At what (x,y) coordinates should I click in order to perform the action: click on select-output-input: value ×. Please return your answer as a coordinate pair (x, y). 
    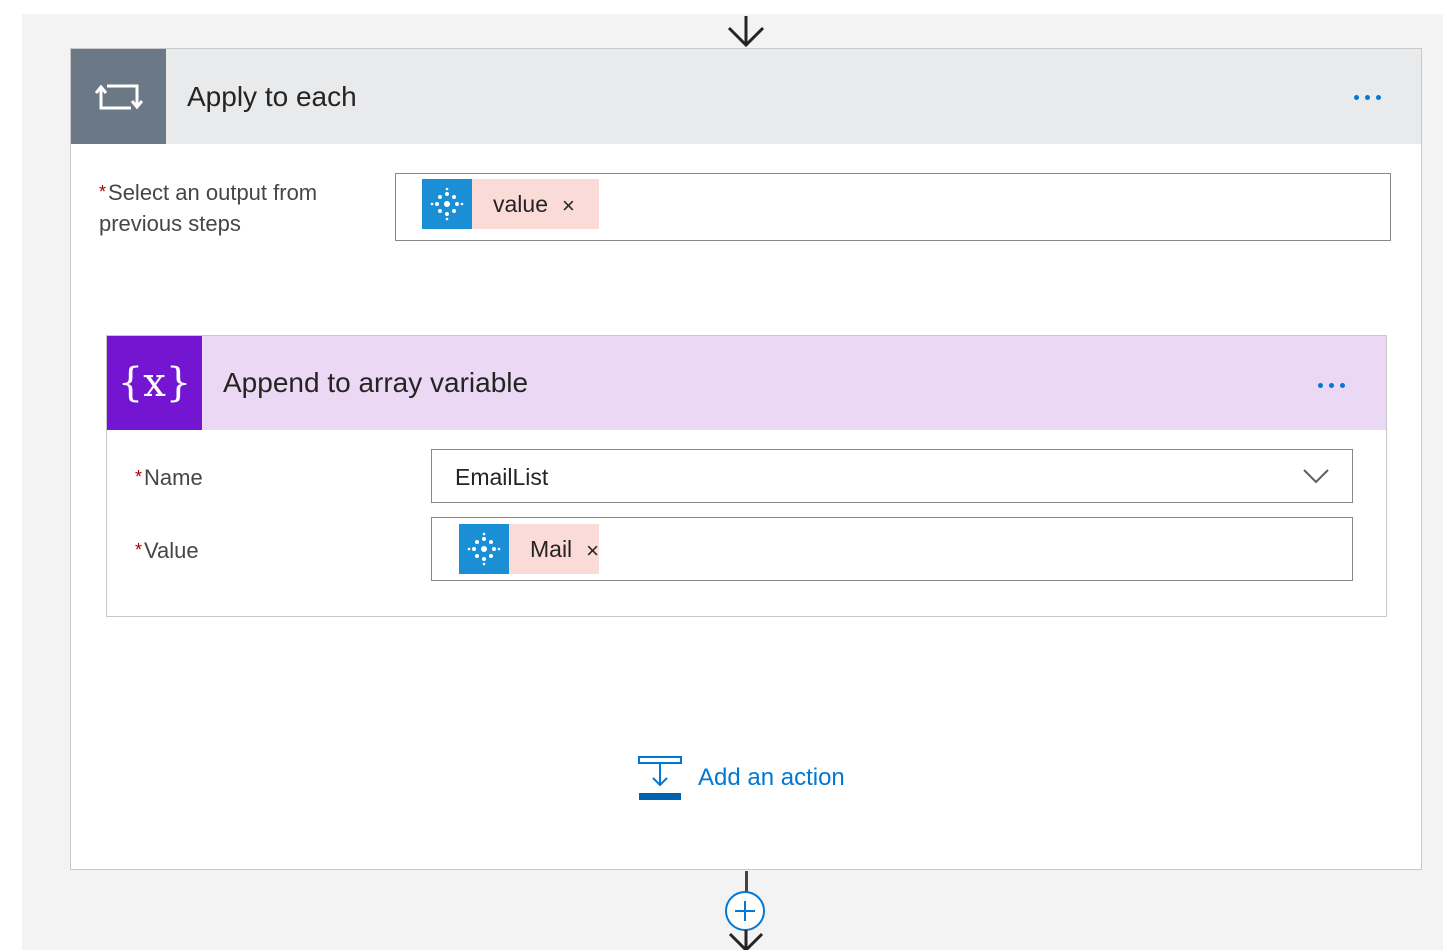
    Looking at the image, I should click on (893, 207).